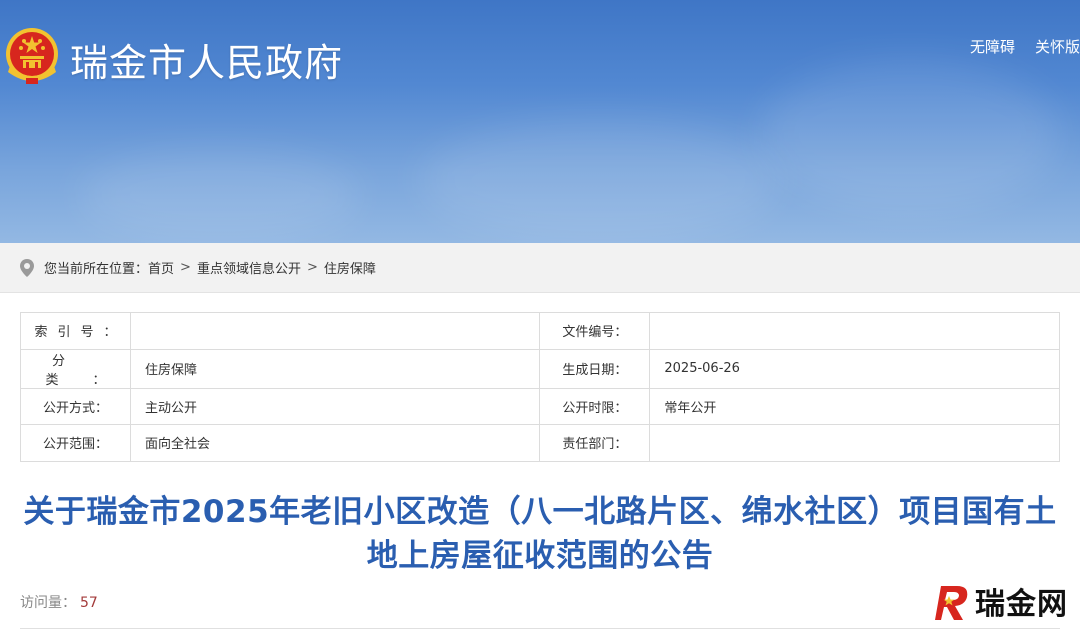 The height and width of the screenshot is (631, 1080). I want to click on breadcrumb: 您当前所在位置： 首页 > 重点领域信息公开 > 住房保障, so click(540, 268).